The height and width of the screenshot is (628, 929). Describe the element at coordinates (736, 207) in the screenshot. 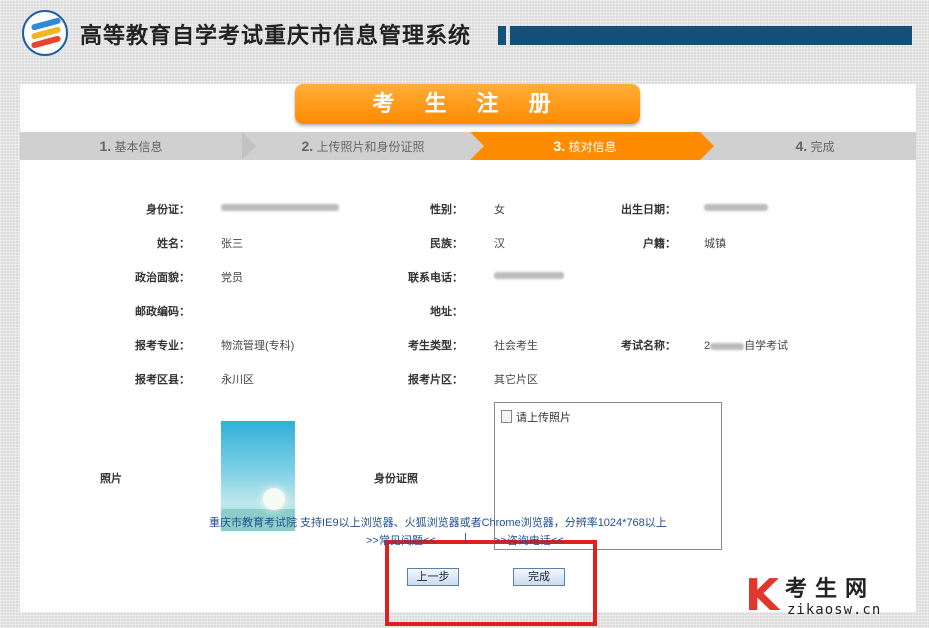

I see `value-birth` at that location.